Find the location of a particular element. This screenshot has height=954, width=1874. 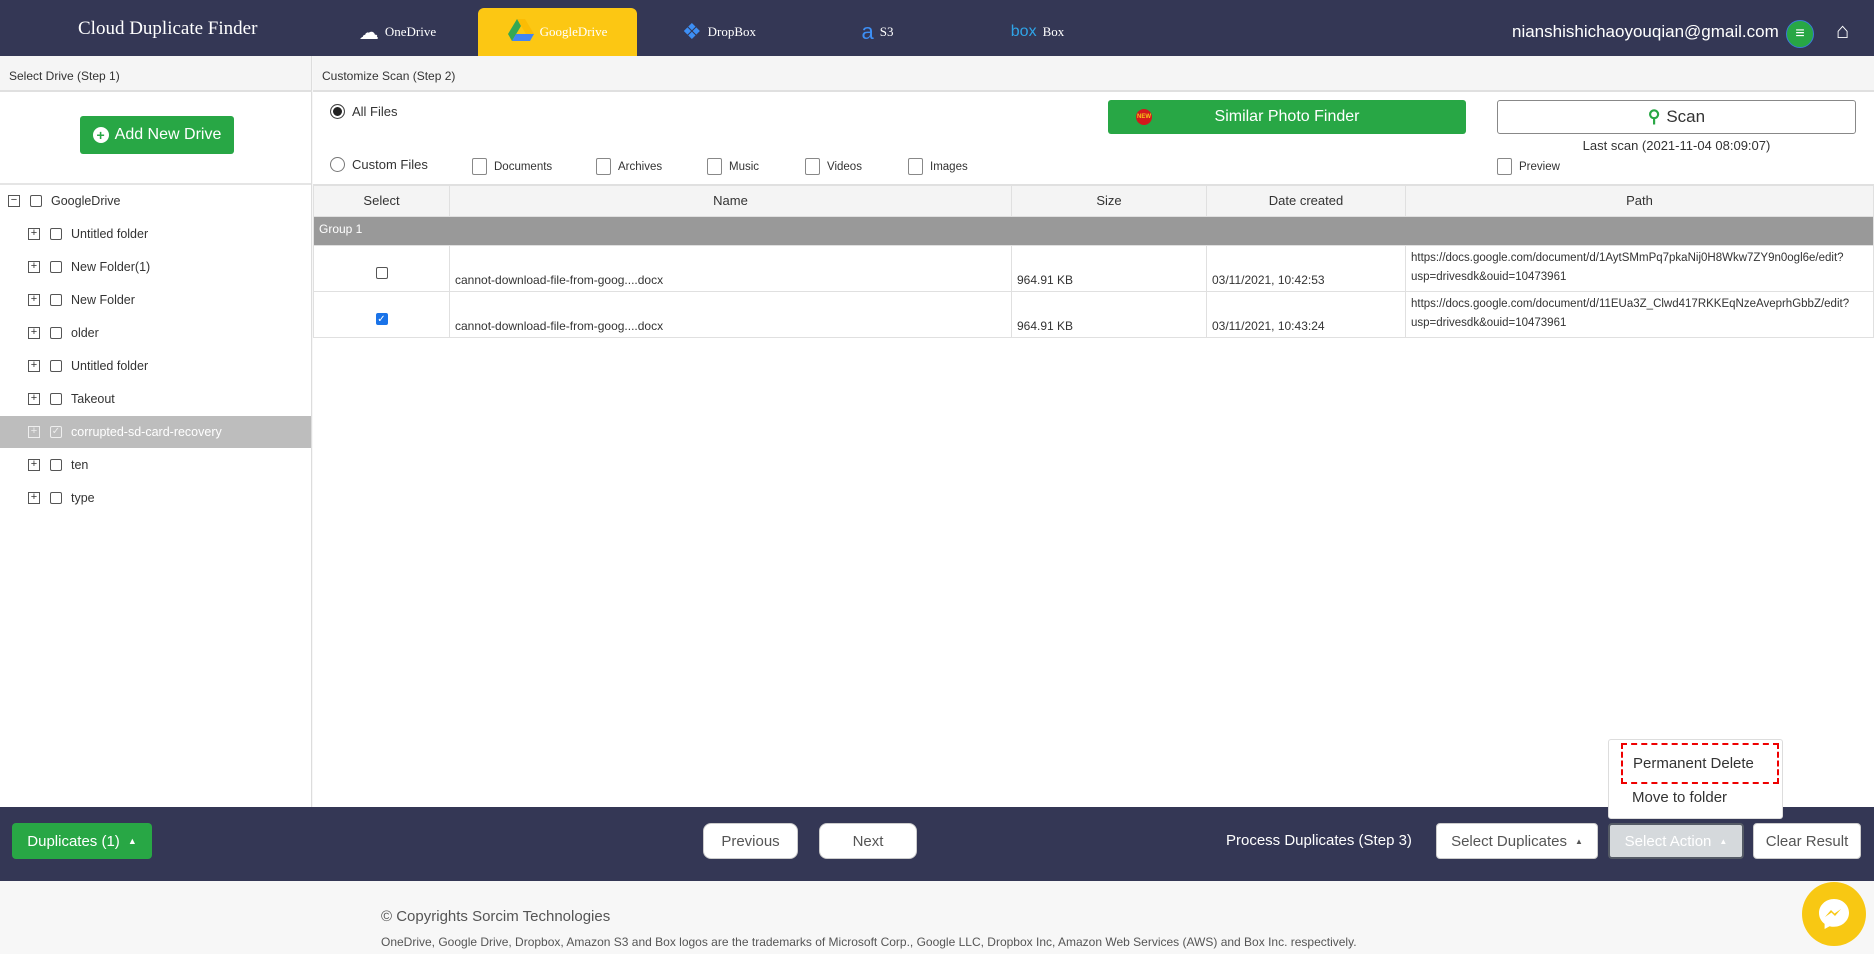

app-title: Cloud Duplicate Finder is located at coordinates (168, 28).